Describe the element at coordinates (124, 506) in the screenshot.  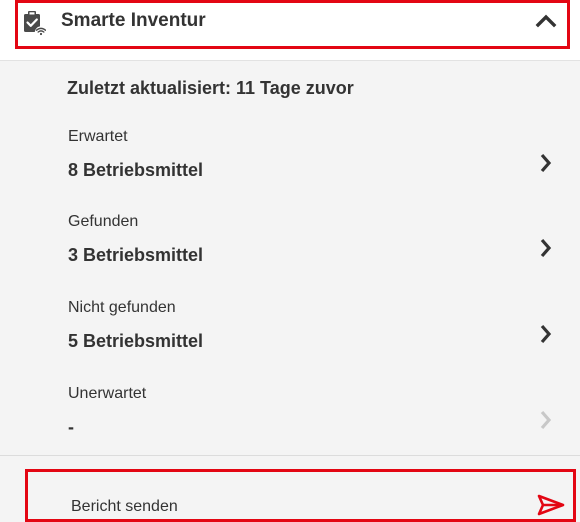
I see `send-report-label: Bericht senden` at that location.